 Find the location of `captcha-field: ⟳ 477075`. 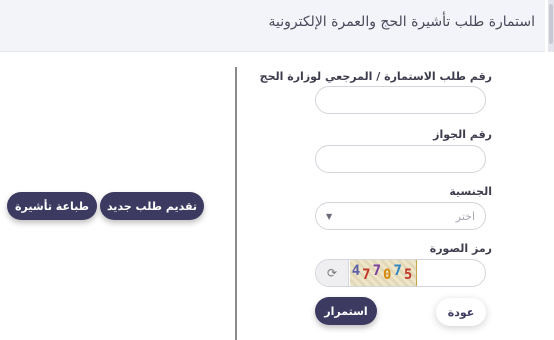

captcha-field: ⟳ 477075 is located at coordinates (400, 273).